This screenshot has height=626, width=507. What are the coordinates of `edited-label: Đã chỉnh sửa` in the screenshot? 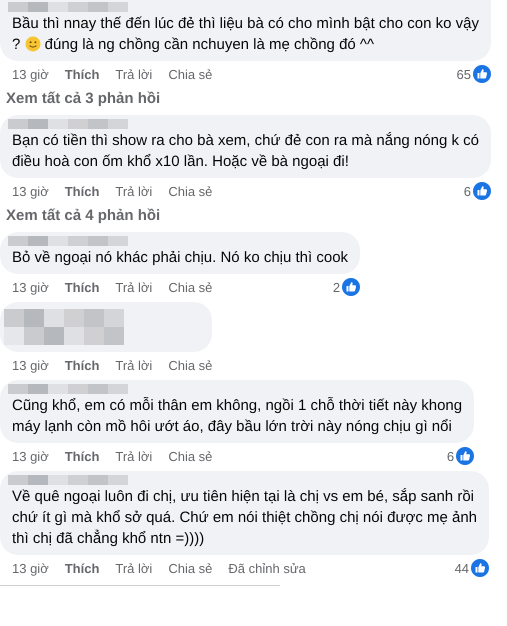 It's located at (267, 568).